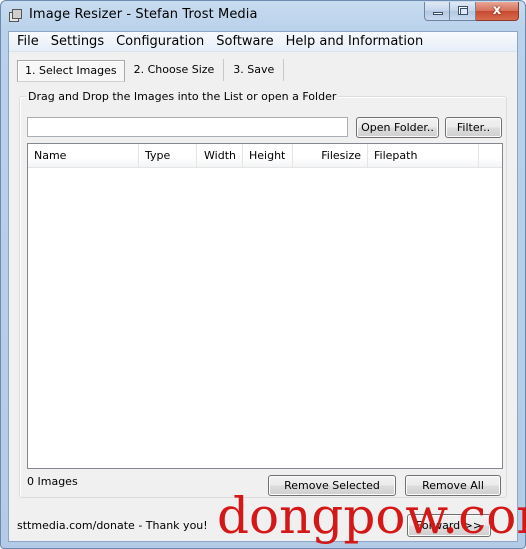 This screenshot has width=526, height=549. What do you see at coordinates (244, 41) in the screenshot?
I see `menu-software: Software` at bounding box center [244, 41].